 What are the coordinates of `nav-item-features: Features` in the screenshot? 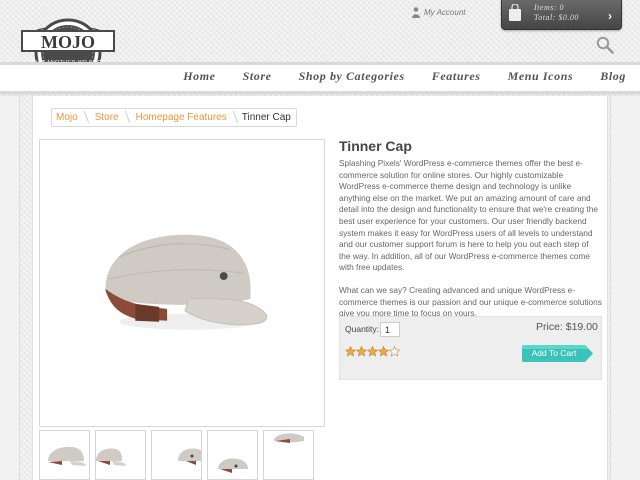 It's located at (456, 76).